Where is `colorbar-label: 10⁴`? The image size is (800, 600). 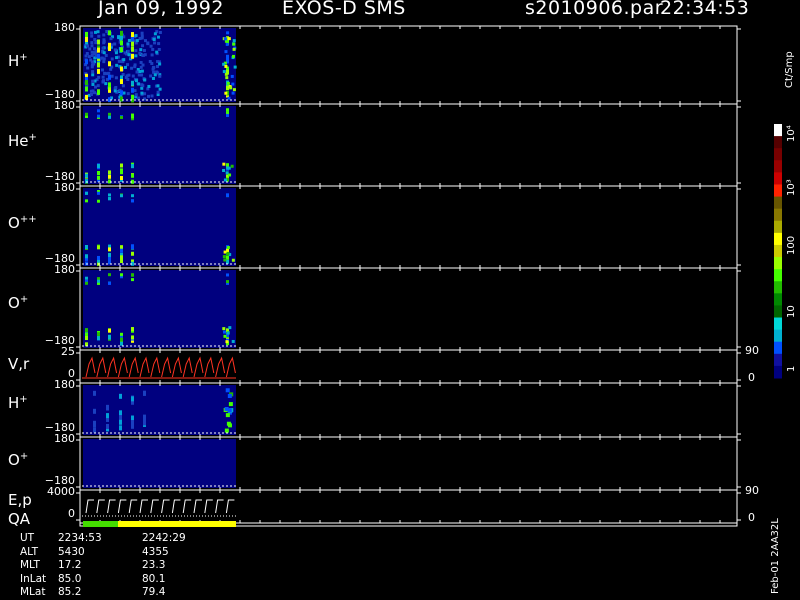
colorbar-label: 10⁴ is located at coordinates (791, 133).